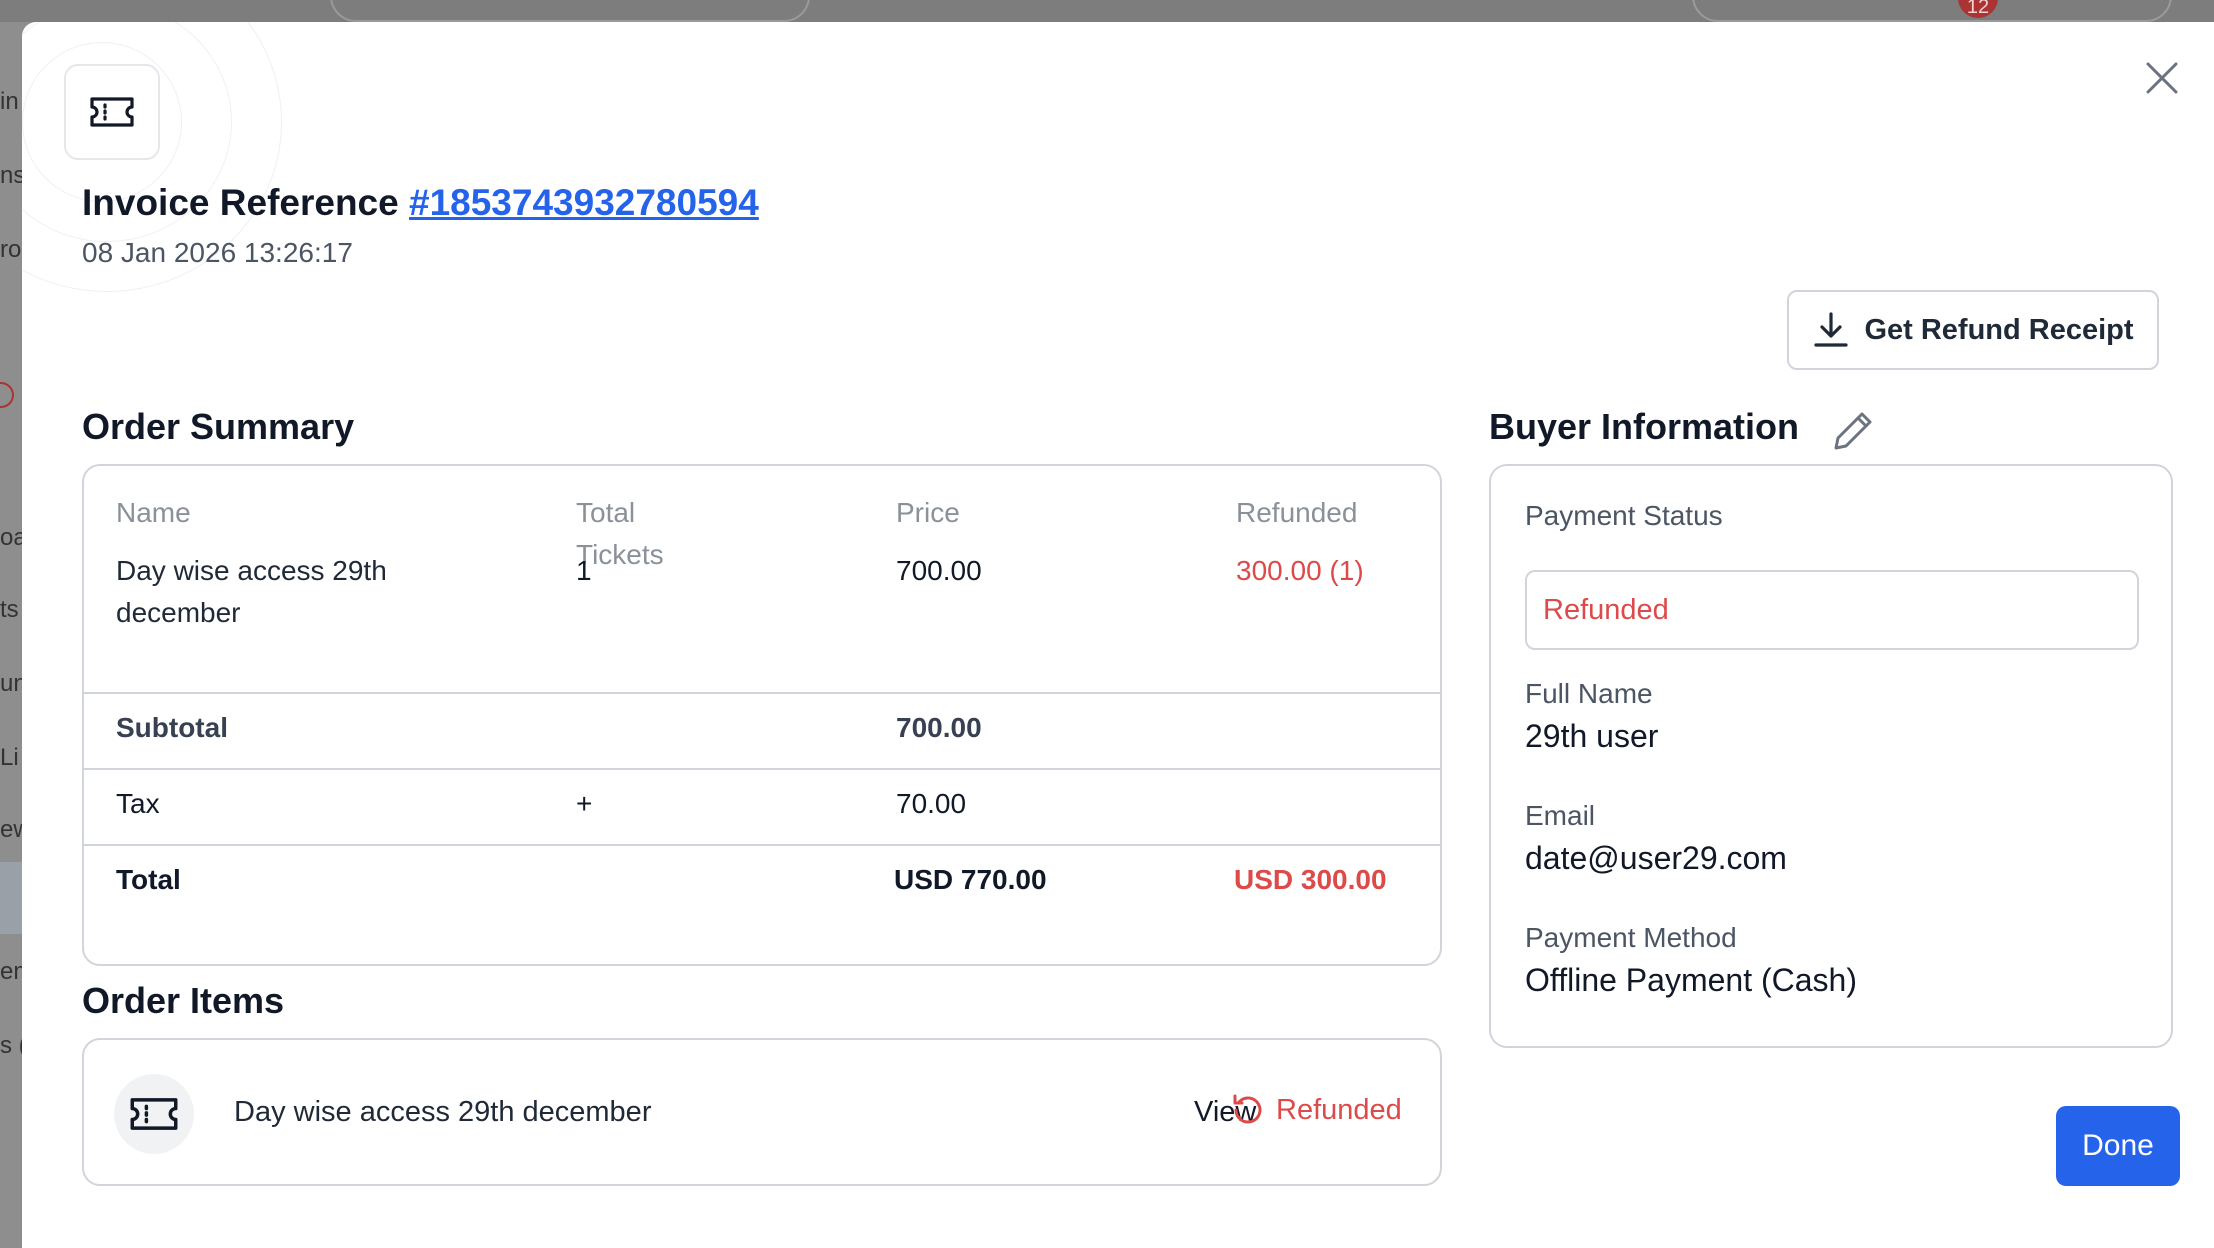  I want to click on email-label: Email, so click(1560, 815).